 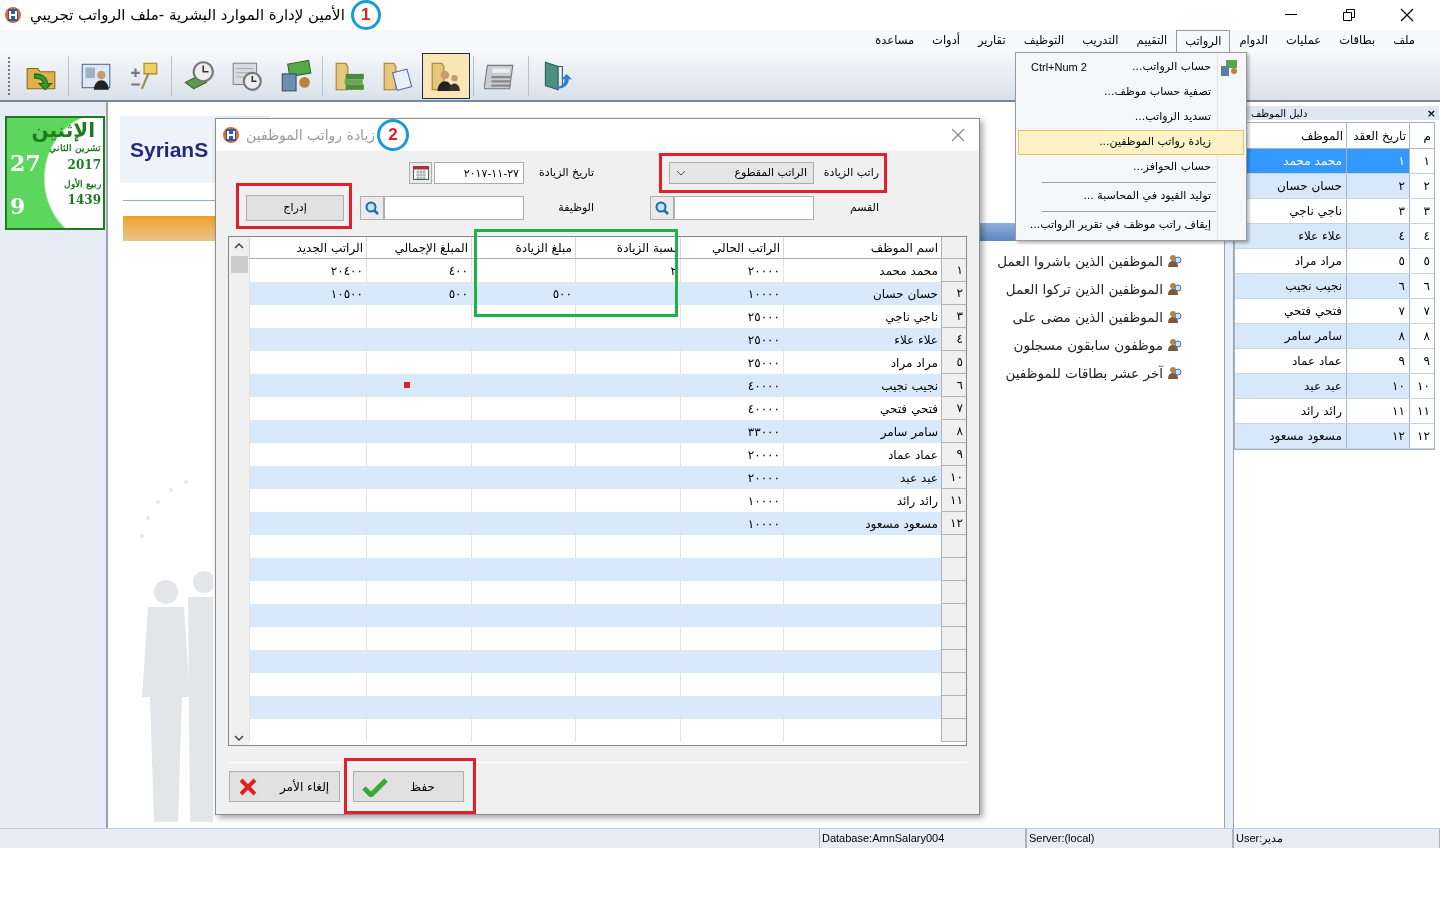 What do you see at coordinates (375, 786) in the screenshot?
I see `checkmark-icon` at bounding box center [375, 786].